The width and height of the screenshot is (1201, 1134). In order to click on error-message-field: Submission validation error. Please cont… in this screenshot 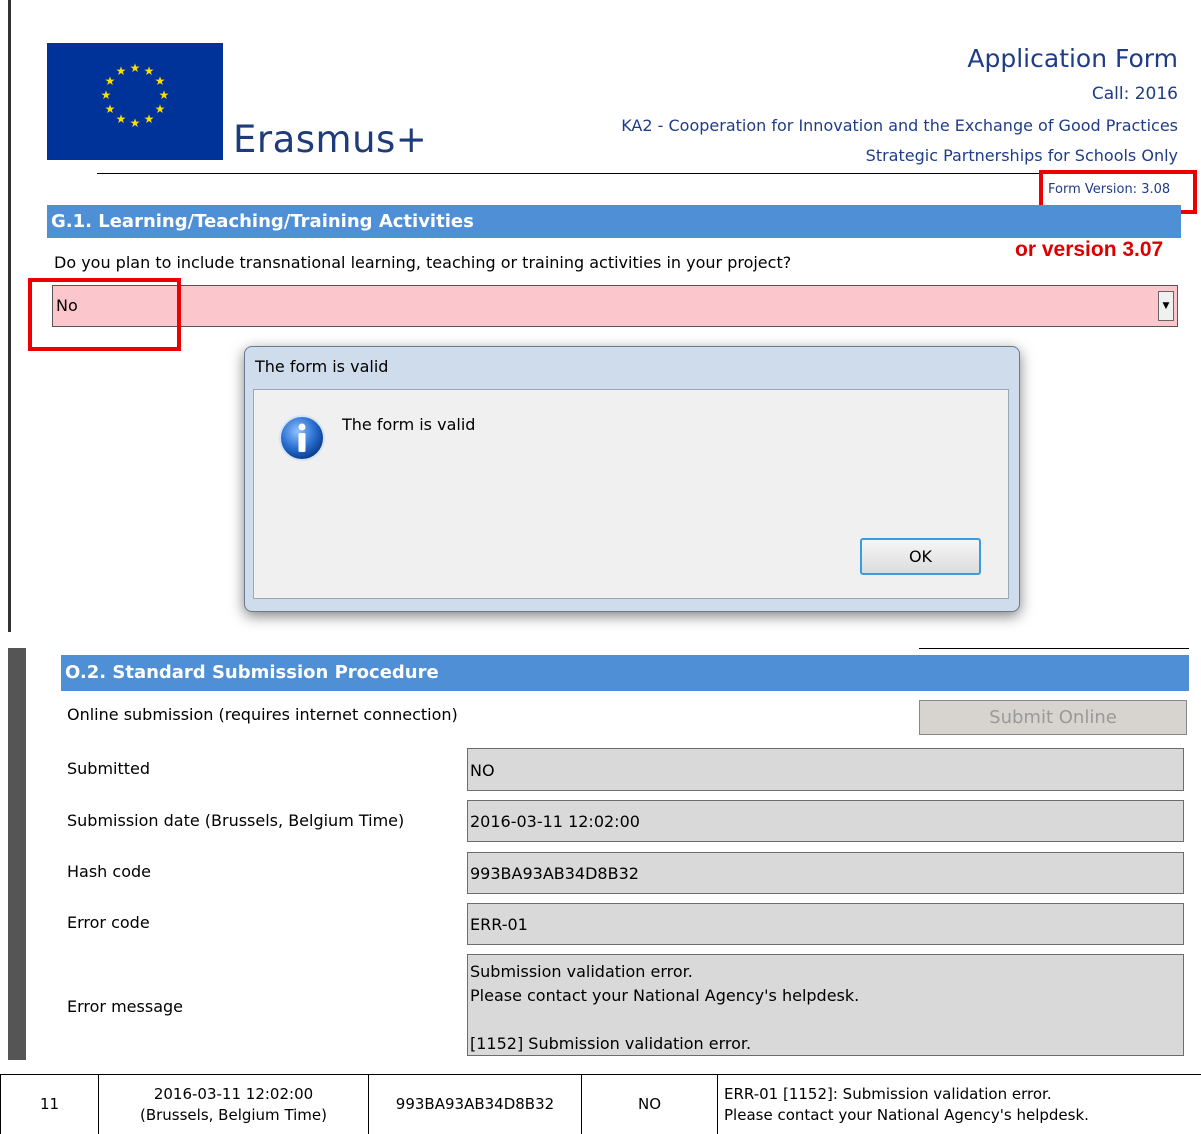, I will do `click(825, 1005)`.